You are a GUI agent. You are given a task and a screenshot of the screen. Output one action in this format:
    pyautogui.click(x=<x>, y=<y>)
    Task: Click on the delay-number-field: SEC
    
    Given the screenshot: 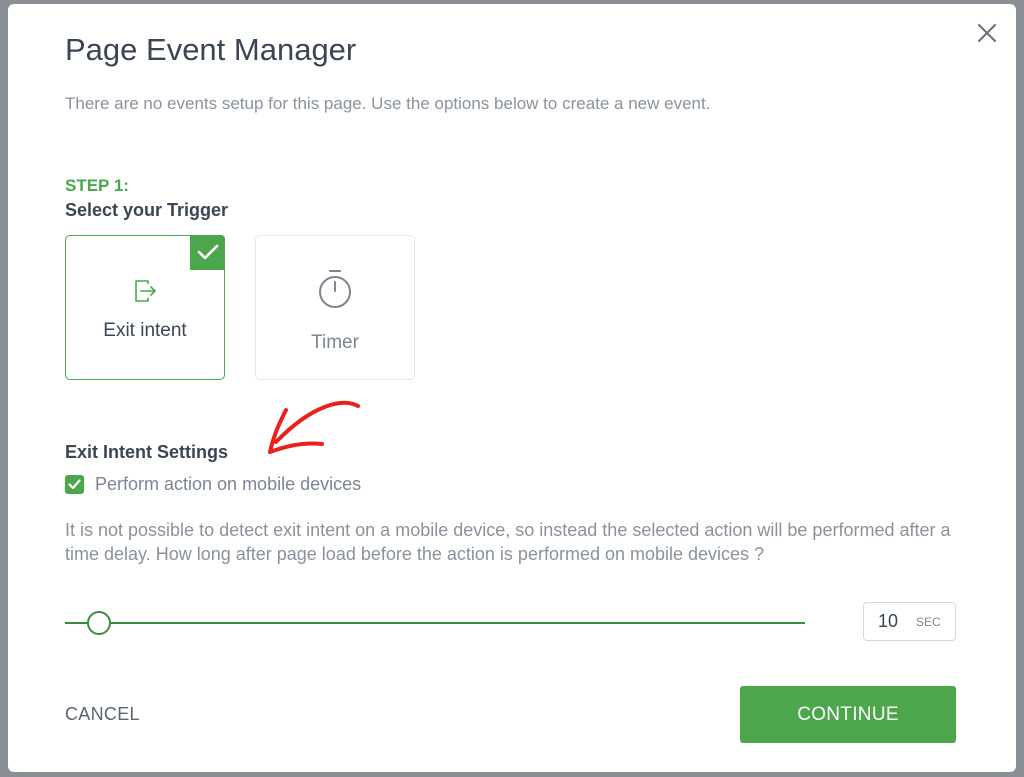 What is the action you would take?
    pyautogui.click(x=909, y=621)
    